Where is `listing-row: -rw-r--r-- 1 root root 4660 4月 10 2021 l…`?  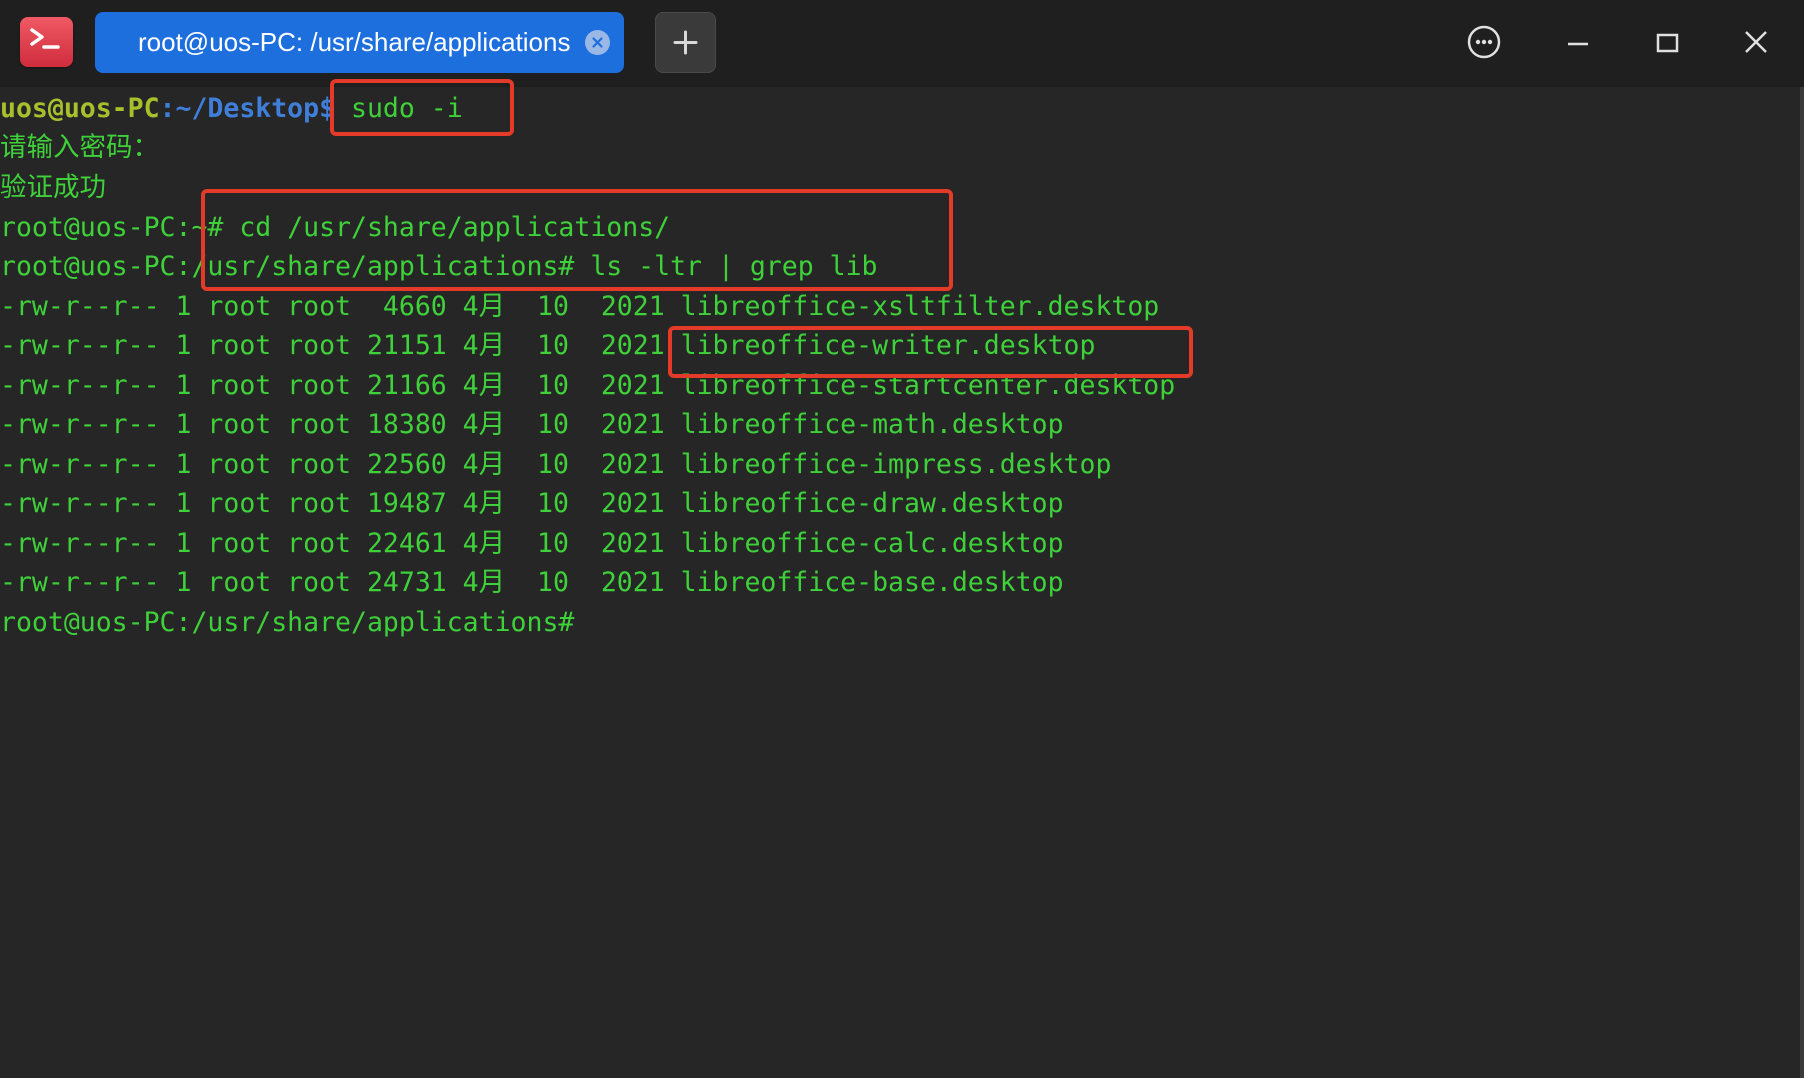
listing-row: -rw-r--r-- 1 root root 4660 4月 10 2021 l… is located at coordinates (580, 306).